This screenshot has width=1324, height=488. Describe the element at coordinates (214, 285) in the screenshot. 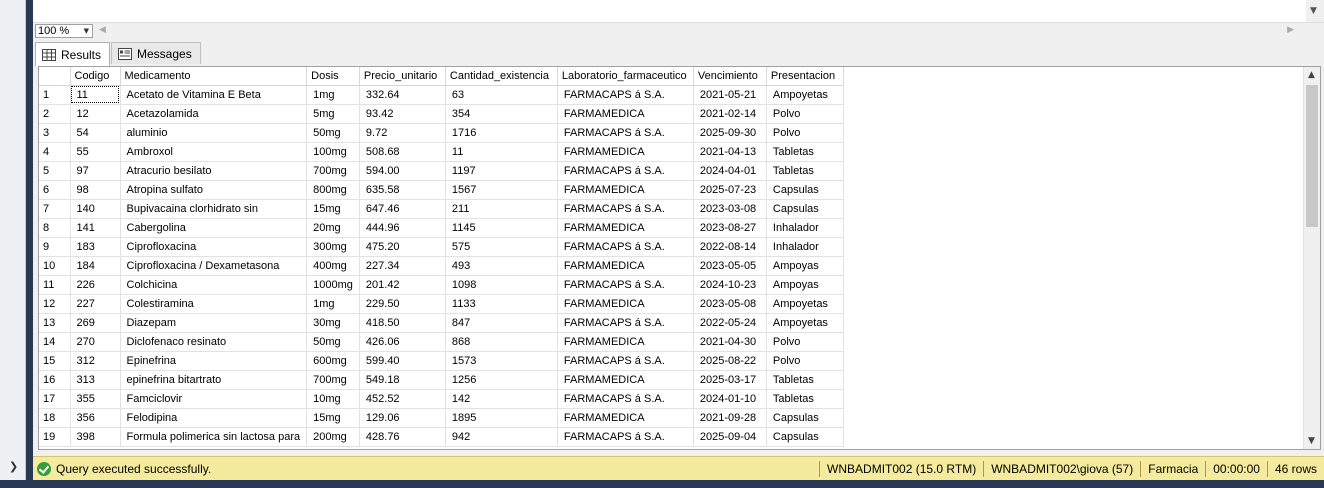

I see `table-cell: Colchicina` at that location.